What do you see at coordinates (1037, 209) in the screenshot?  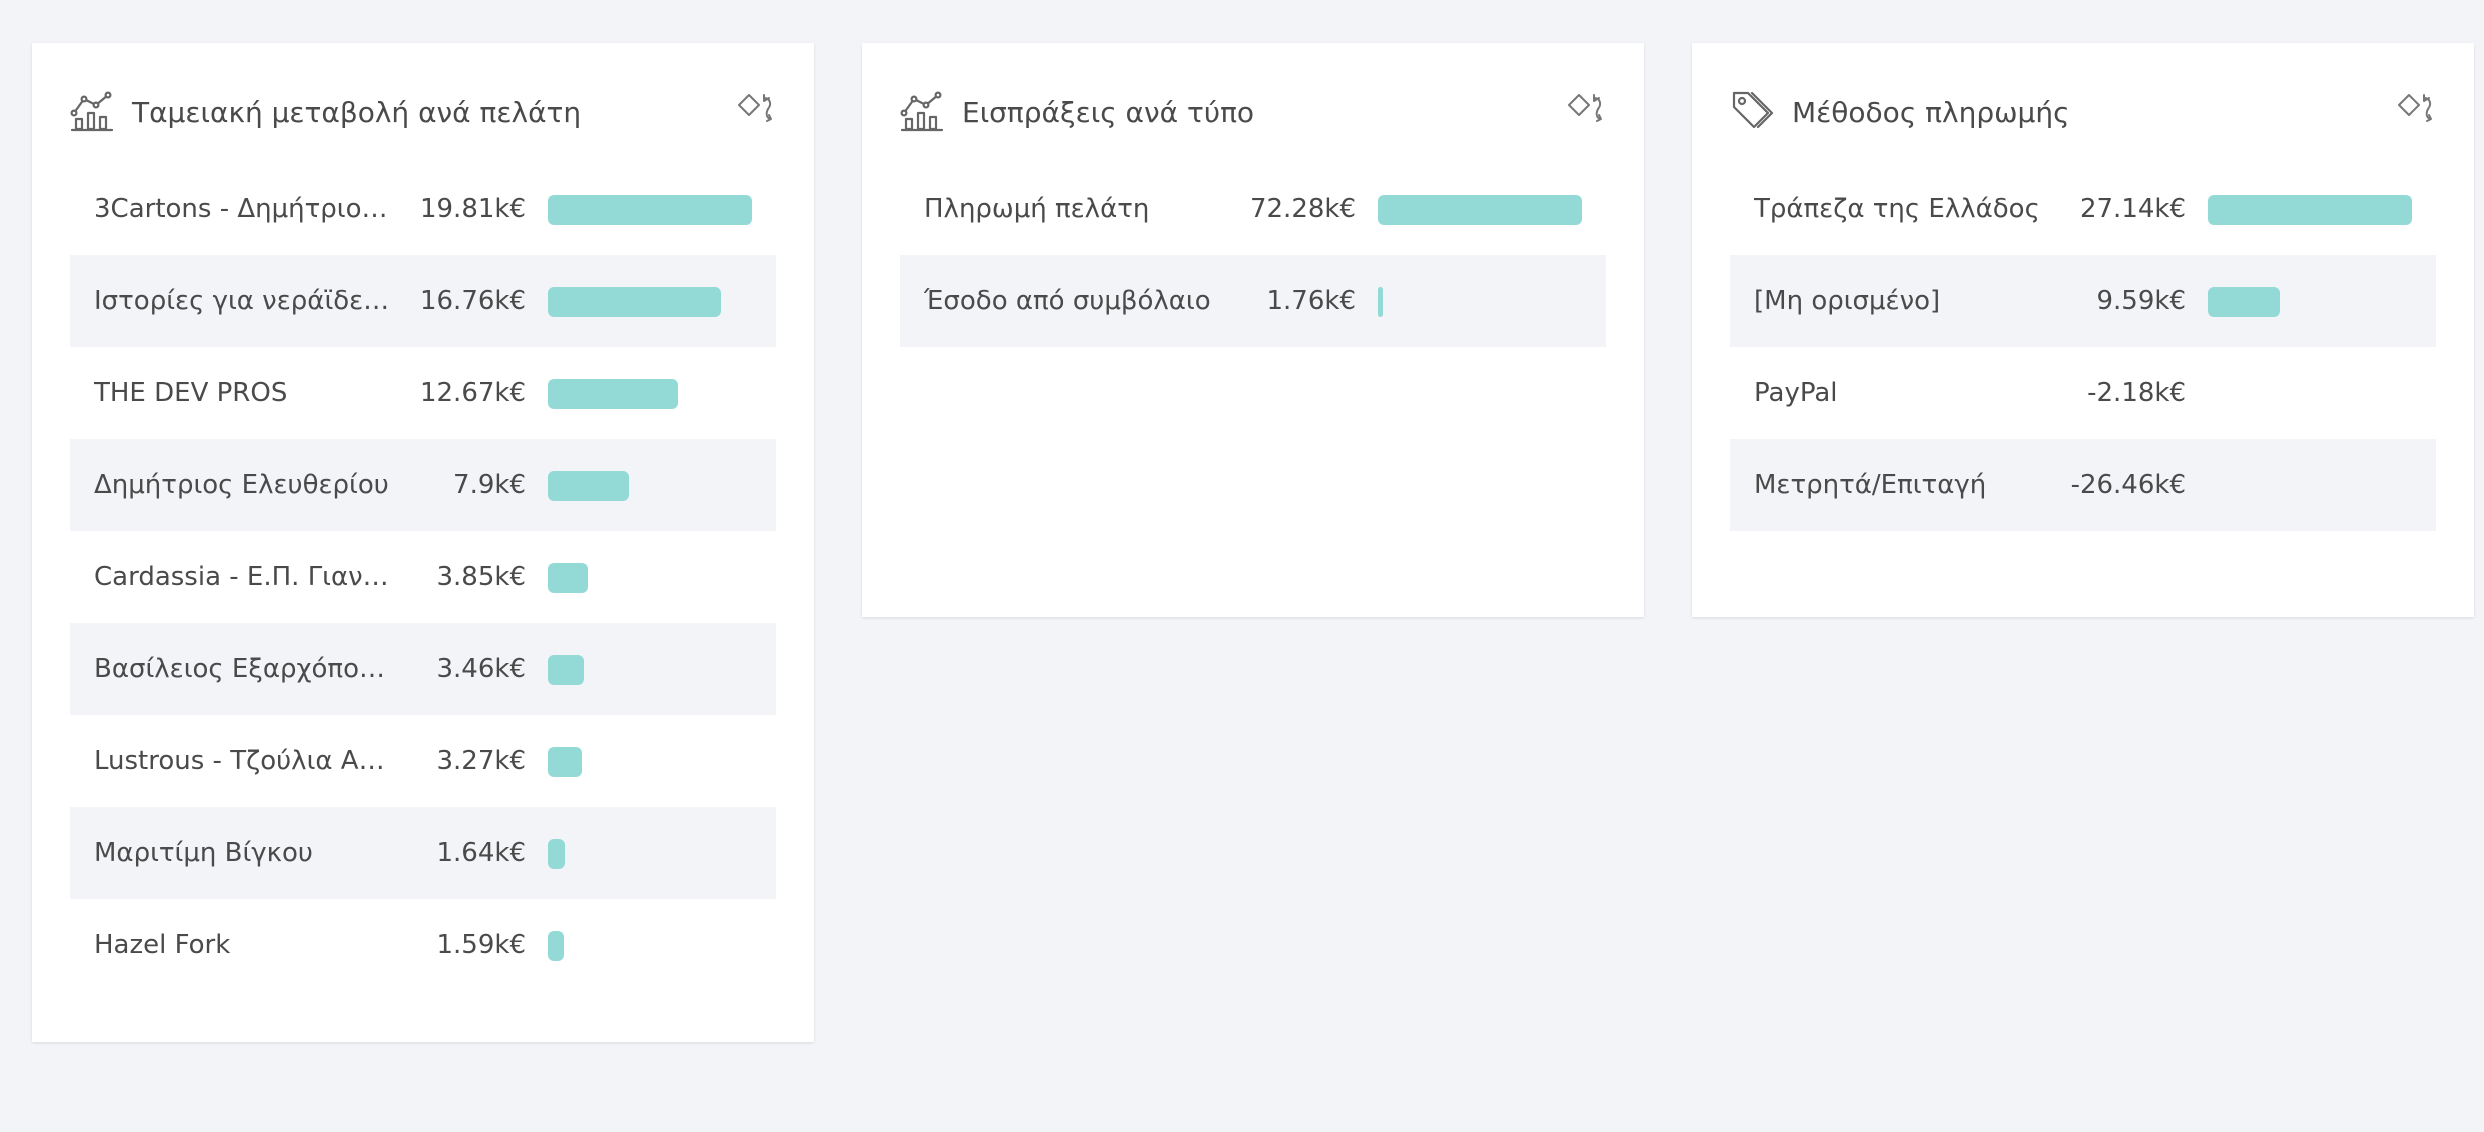 I see `row-label: Πληρωμή πελάτη` at bounding box center [1037, 209].